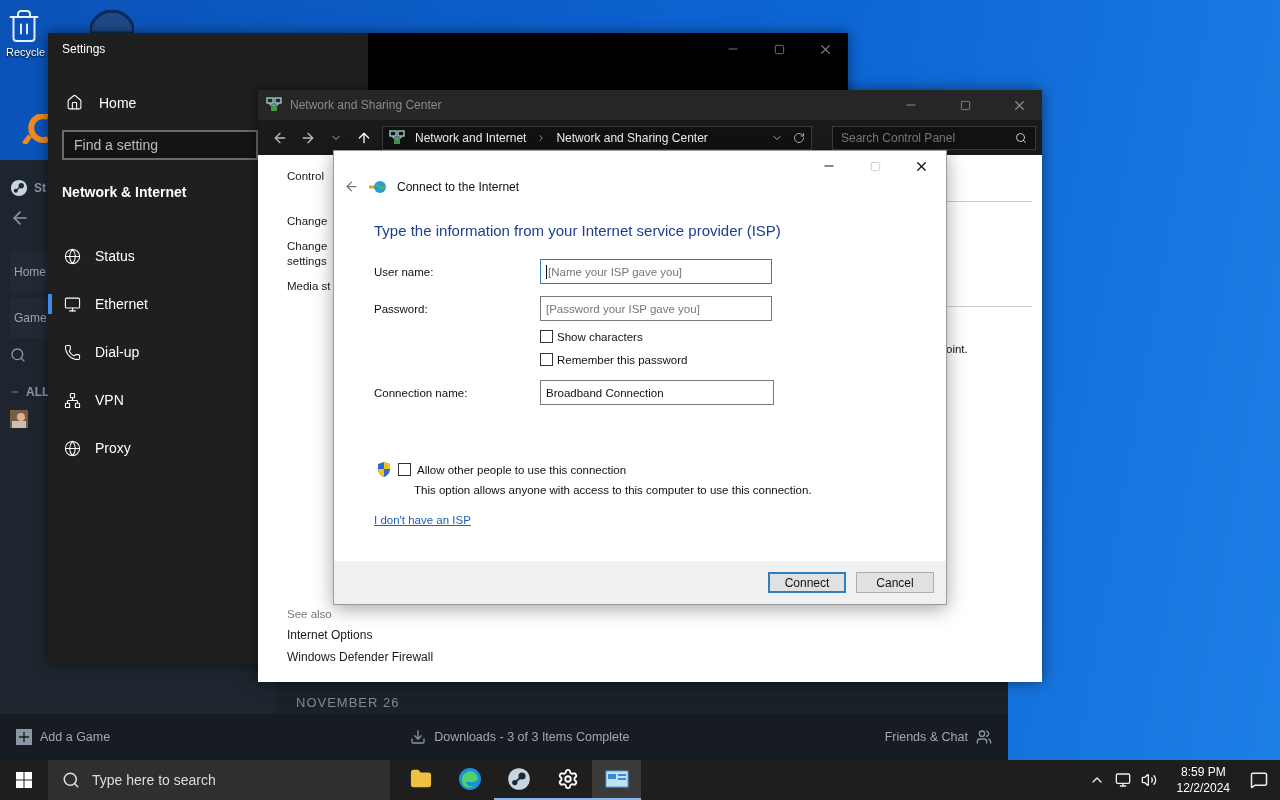 The image size is (1280, 800). I want to click on date-header: NOVEMBER 26, so click(348, 702).